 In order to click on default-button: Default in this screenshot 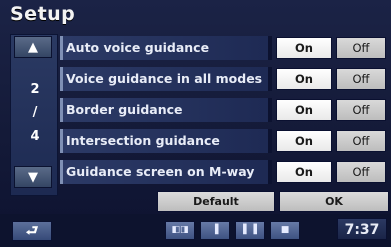, I will do `click(216, 201)`.